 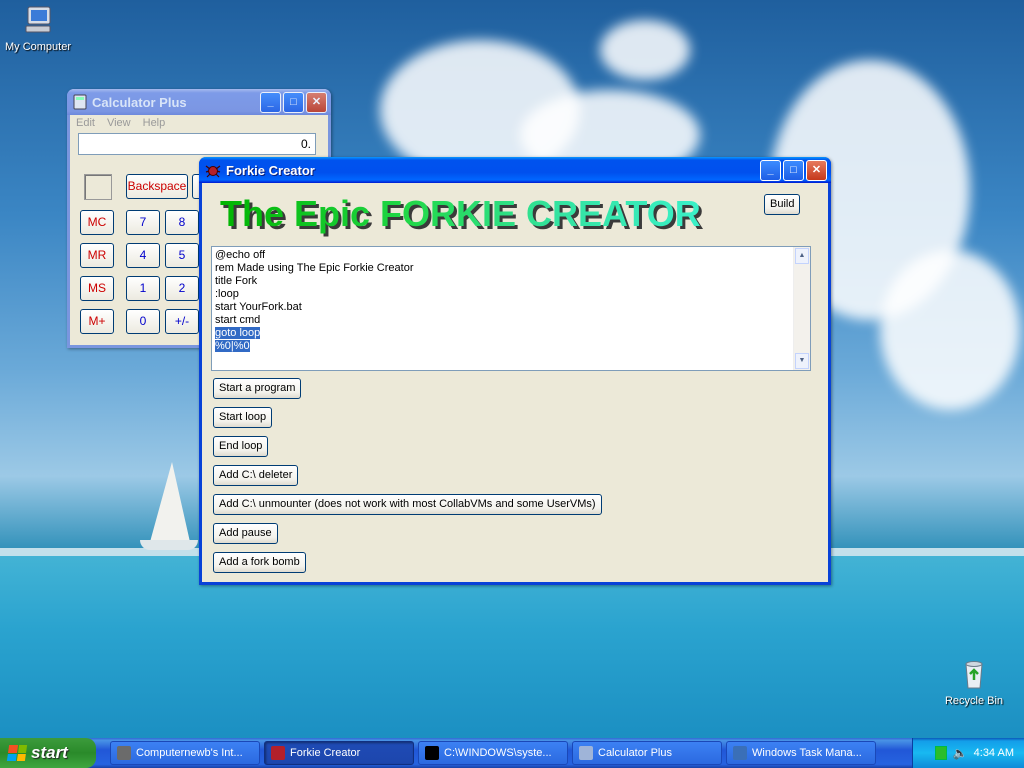 I want to click on scroll-down-arrow-icon: ▼, so click(x=802, y=361).